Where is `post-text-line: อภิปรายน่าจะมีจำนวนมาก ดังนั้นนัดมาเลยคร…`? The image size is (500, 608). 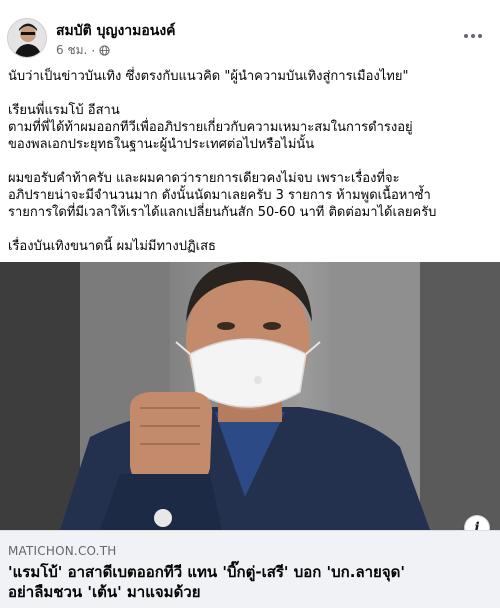
post-text-line: อภิปรายน่าจะมีจำนวนมาก ดังนั้นนัดมาเลยคร… is located at coordinates (219, 195).